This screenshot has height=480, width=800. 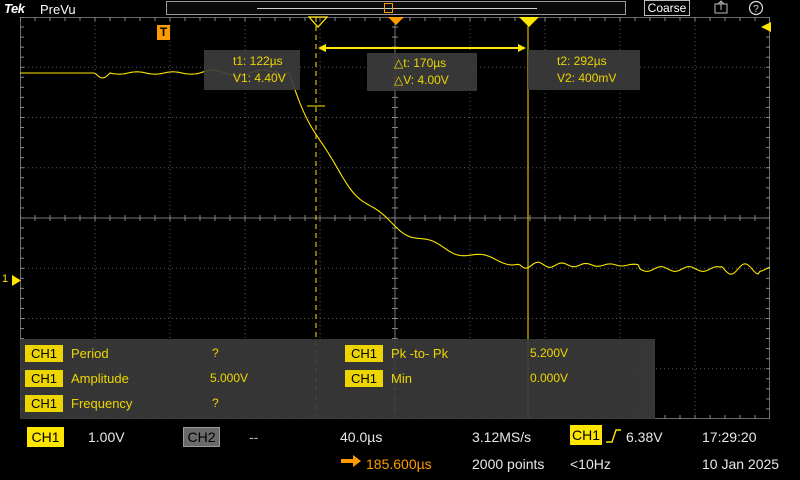 I want to click on cursor-1-time: t1: 122µs, so click(x=258, y=61).